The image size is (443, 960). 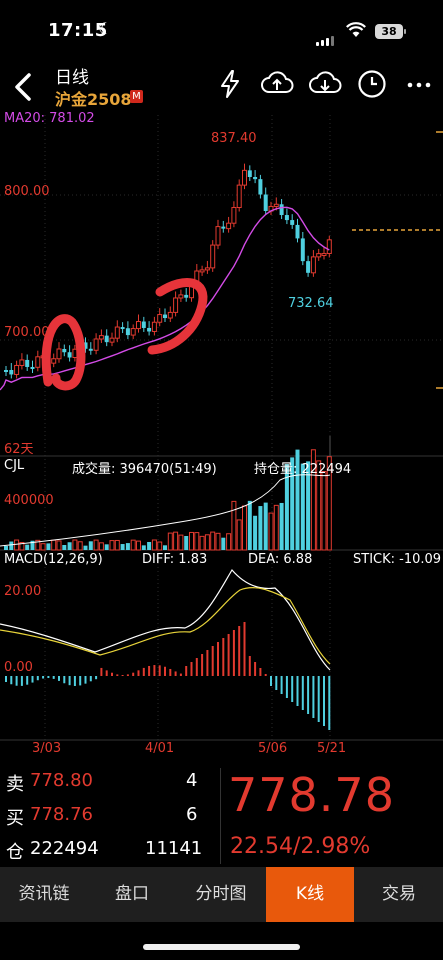 What do you see at coordinates (326, 36) in the screenshot?
I see `signal-icon` at bounding box center [326, 36].